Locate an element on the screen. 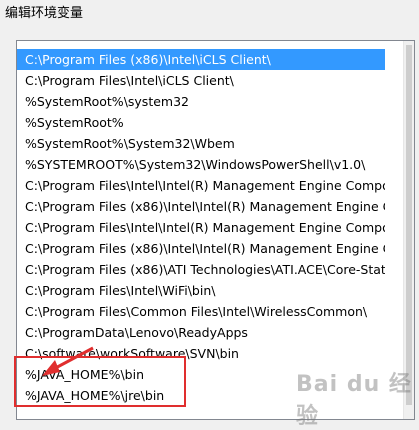 Image resolution: width=419 pixels, height=430 pixels. annotation-arrow-icon is located at coordinates (68, 361).